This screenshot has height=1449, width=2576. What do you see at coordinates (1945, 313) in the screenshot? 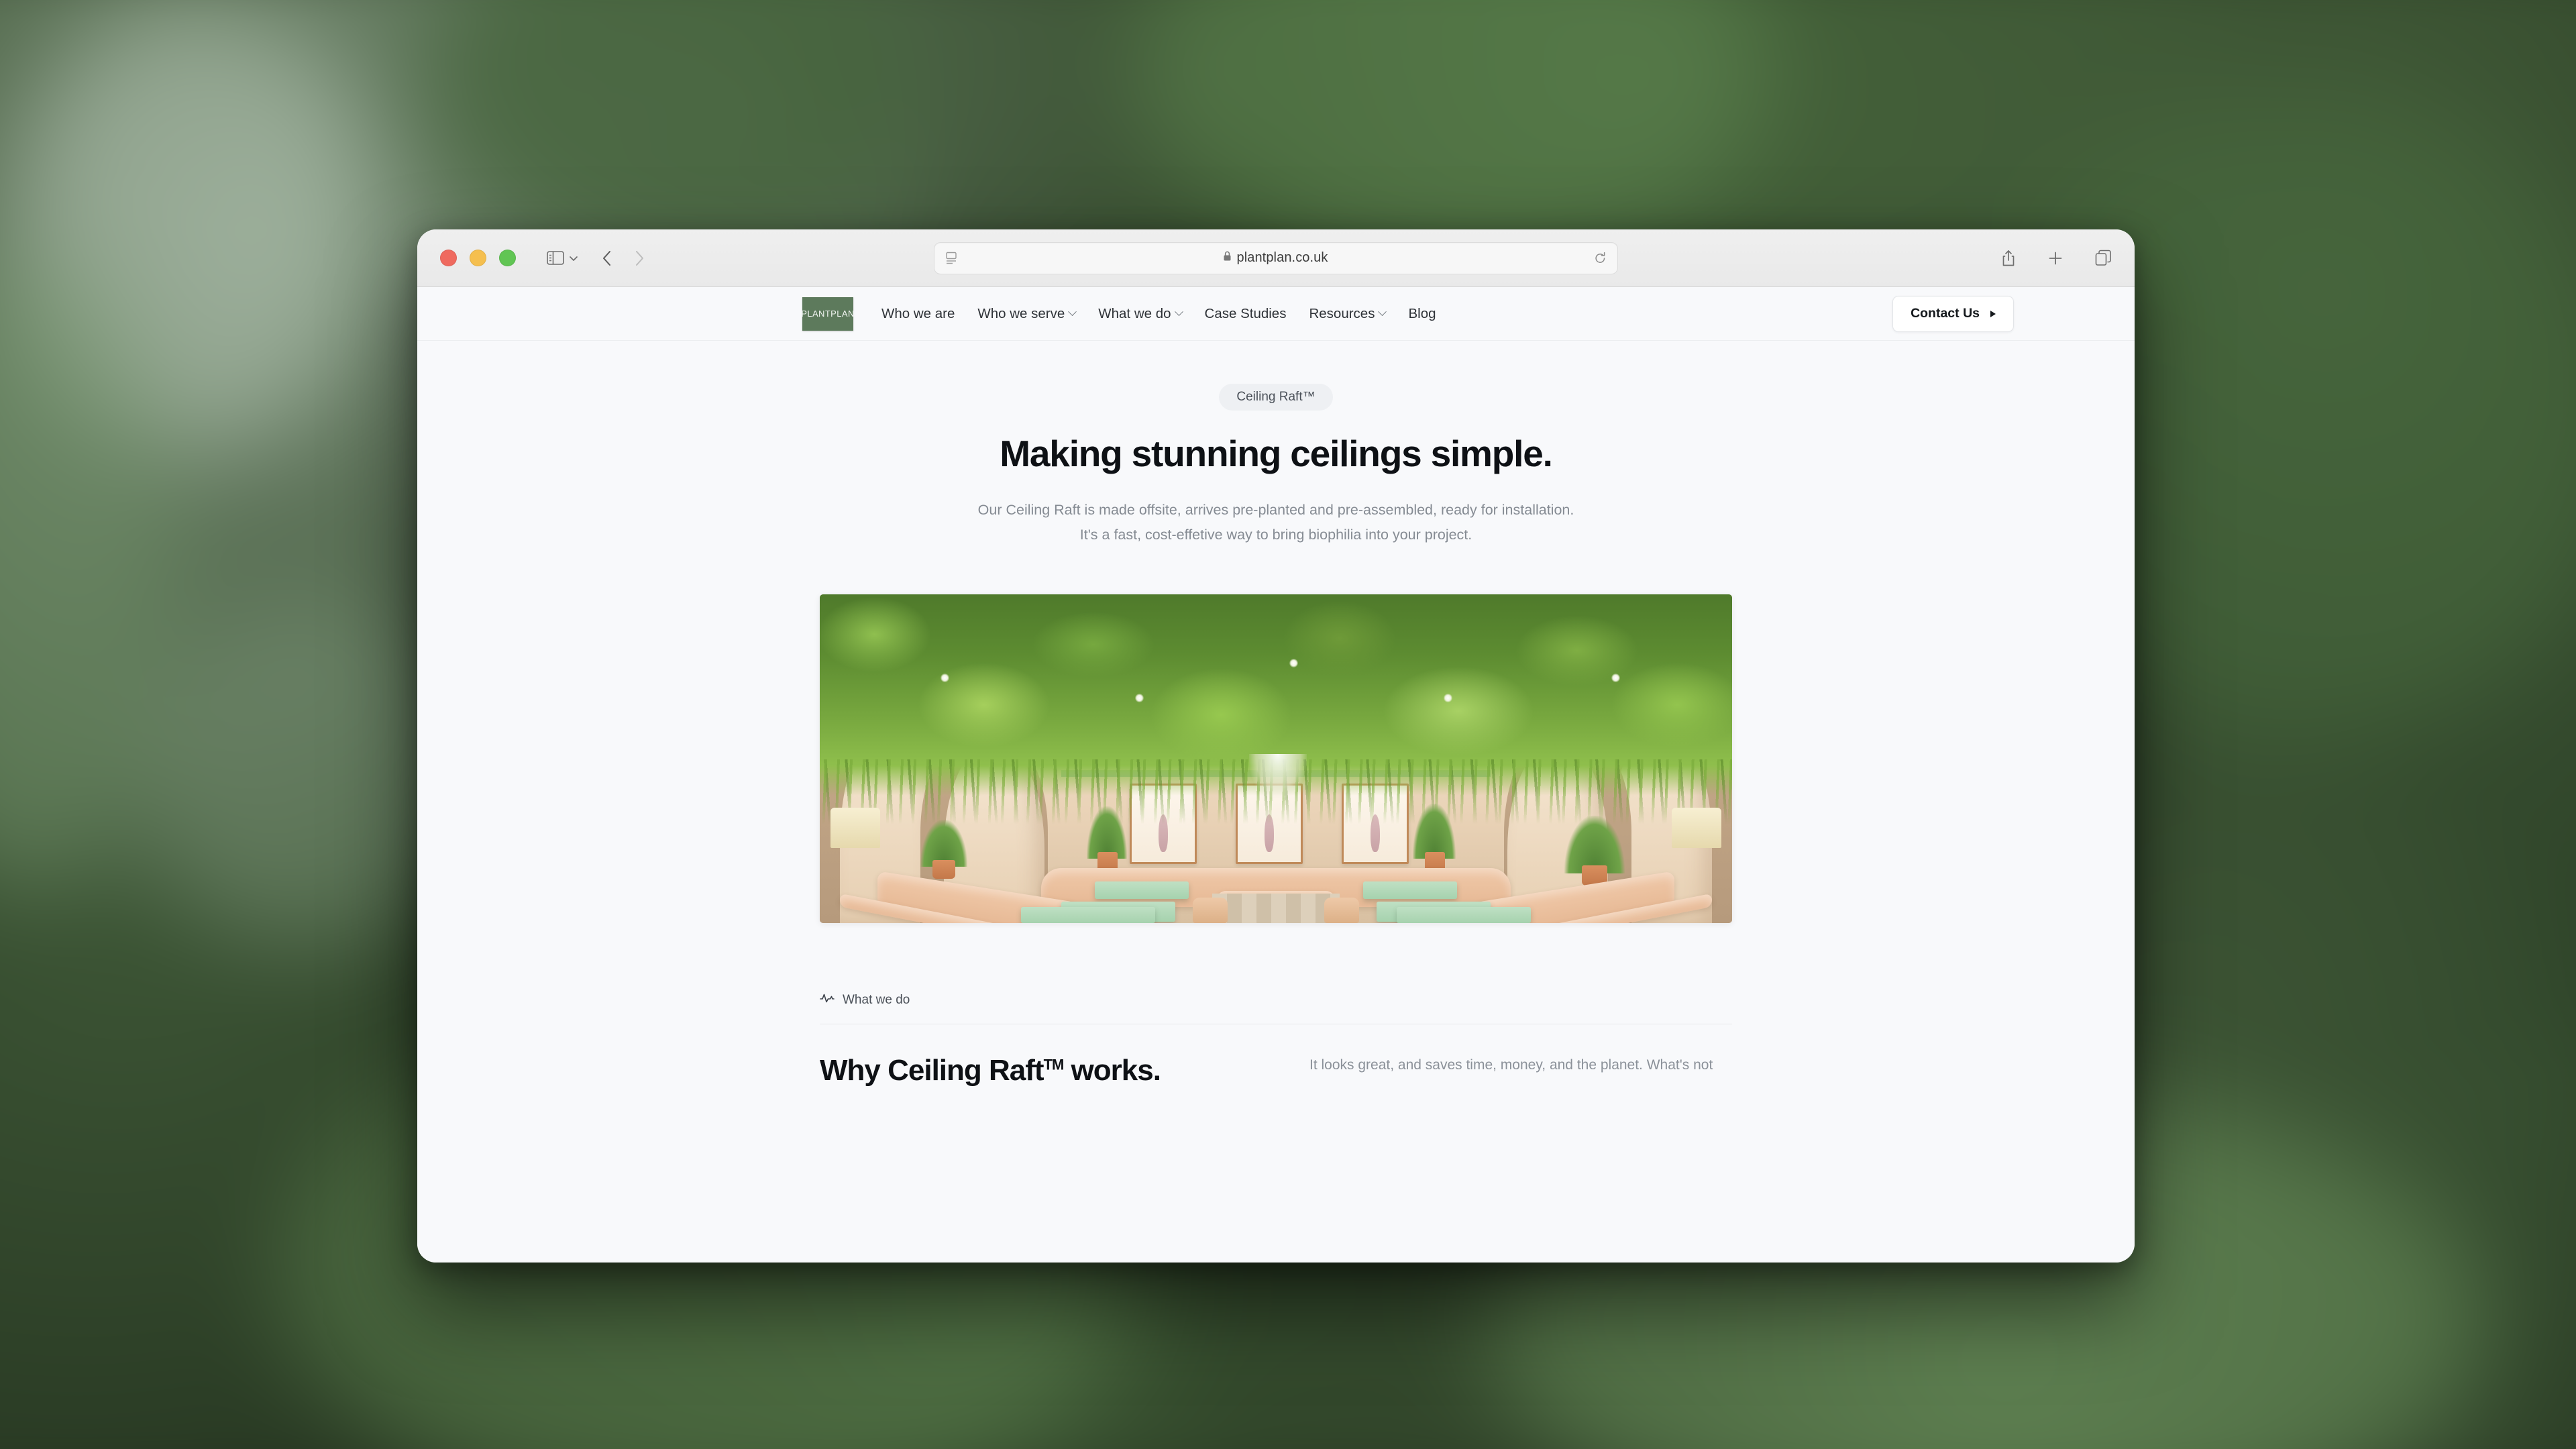
I see `contact-us-label: Contact Us` at bounding box center [1945, 313].